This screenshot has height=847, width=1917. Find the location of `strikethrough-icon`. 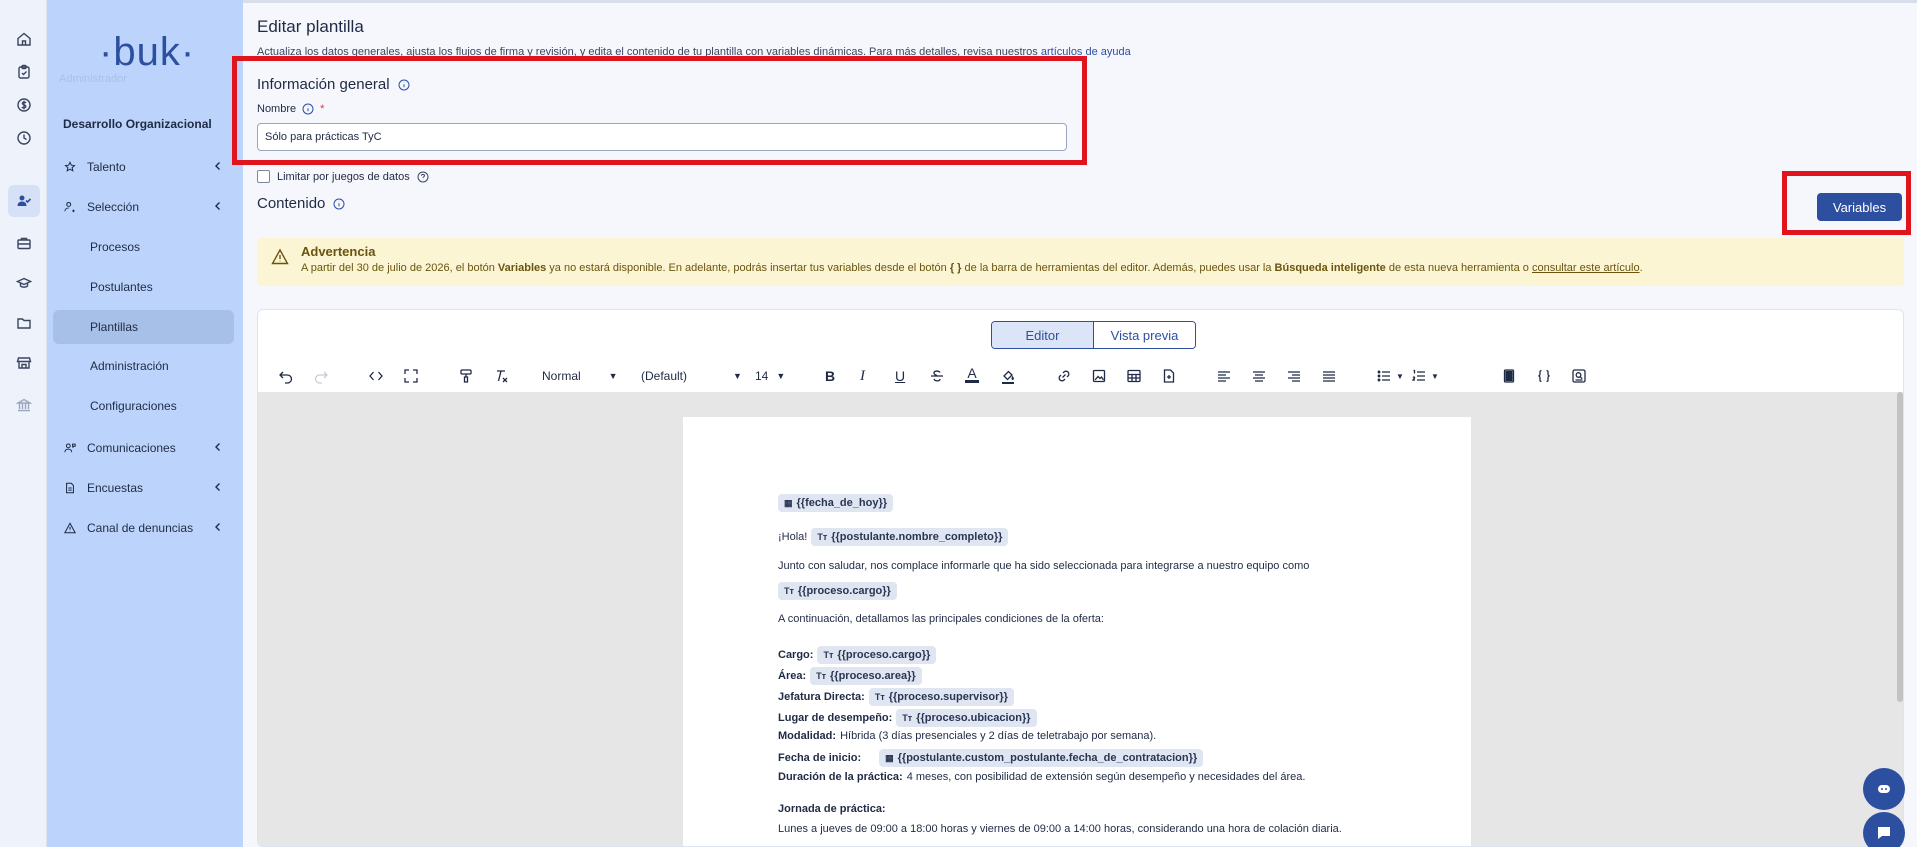

strikethrough-icon is located at coordinates (937, 376).